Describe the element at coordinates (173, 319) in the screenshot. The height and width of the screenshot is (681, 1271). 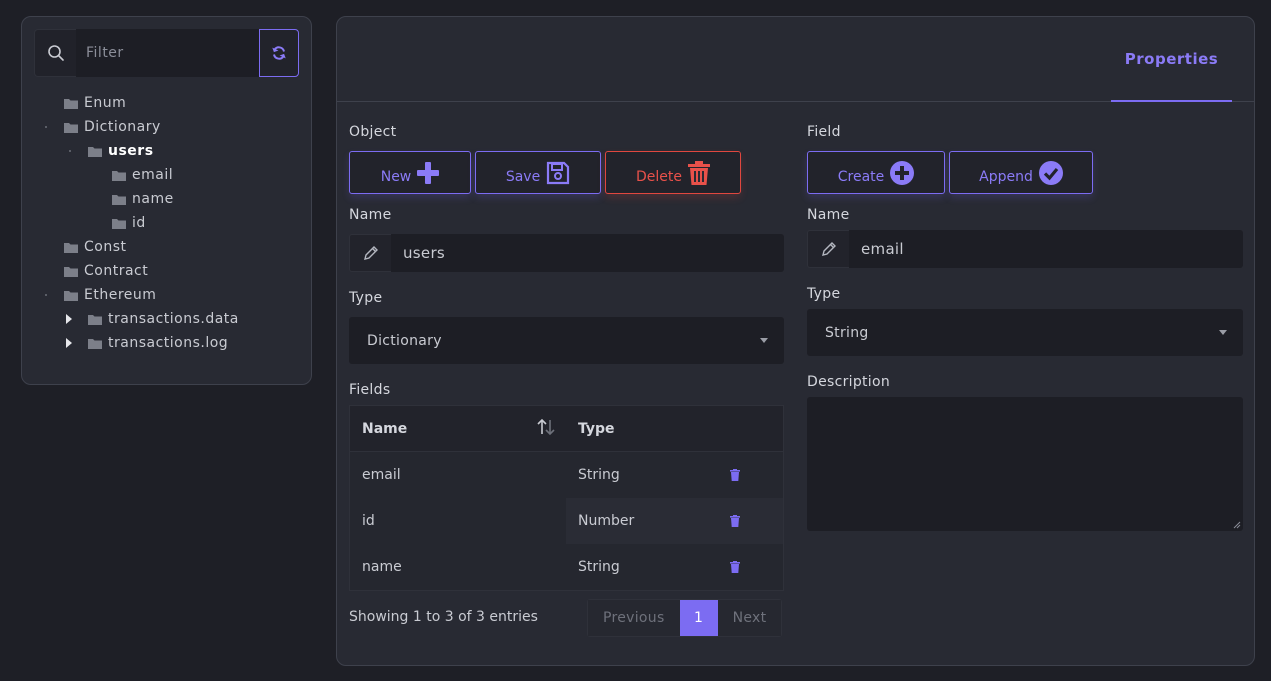
I see `tree-node-label: transactions.data` at that location.